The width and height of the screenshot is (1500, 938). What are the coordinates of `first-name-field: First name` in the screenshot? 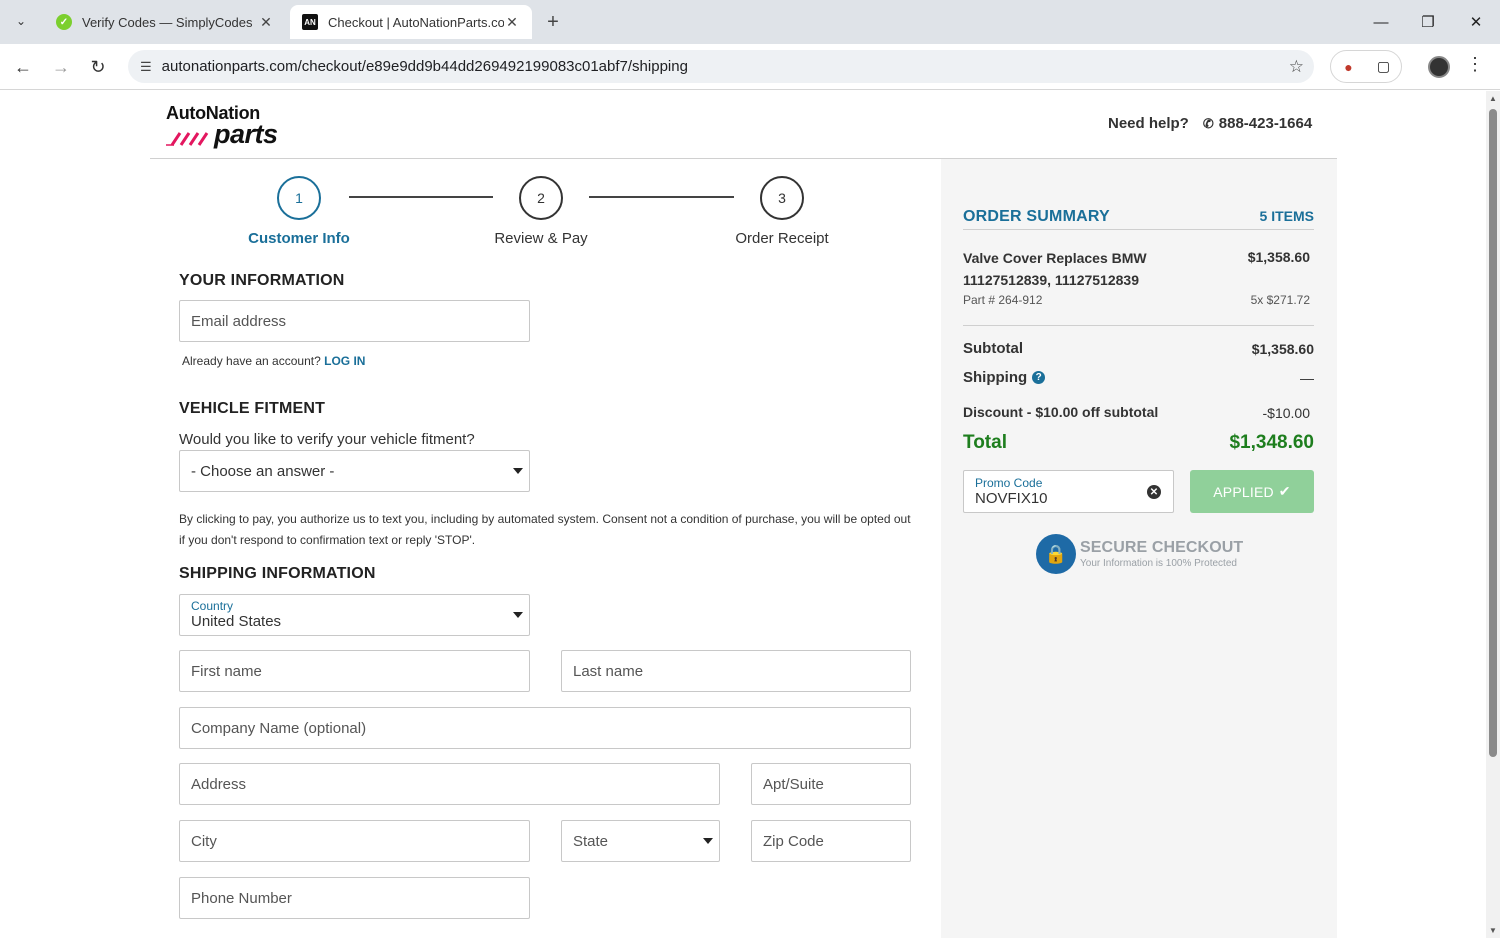 It's located at (354, 671).